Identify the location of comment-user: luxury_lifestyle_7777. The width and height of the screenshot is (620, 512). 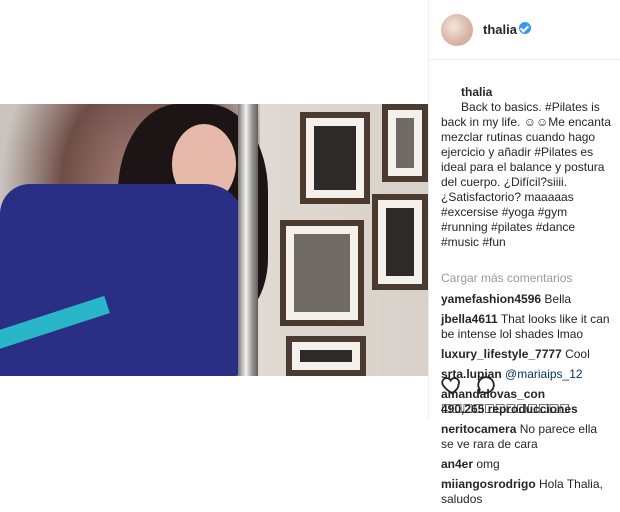
(501, 354).